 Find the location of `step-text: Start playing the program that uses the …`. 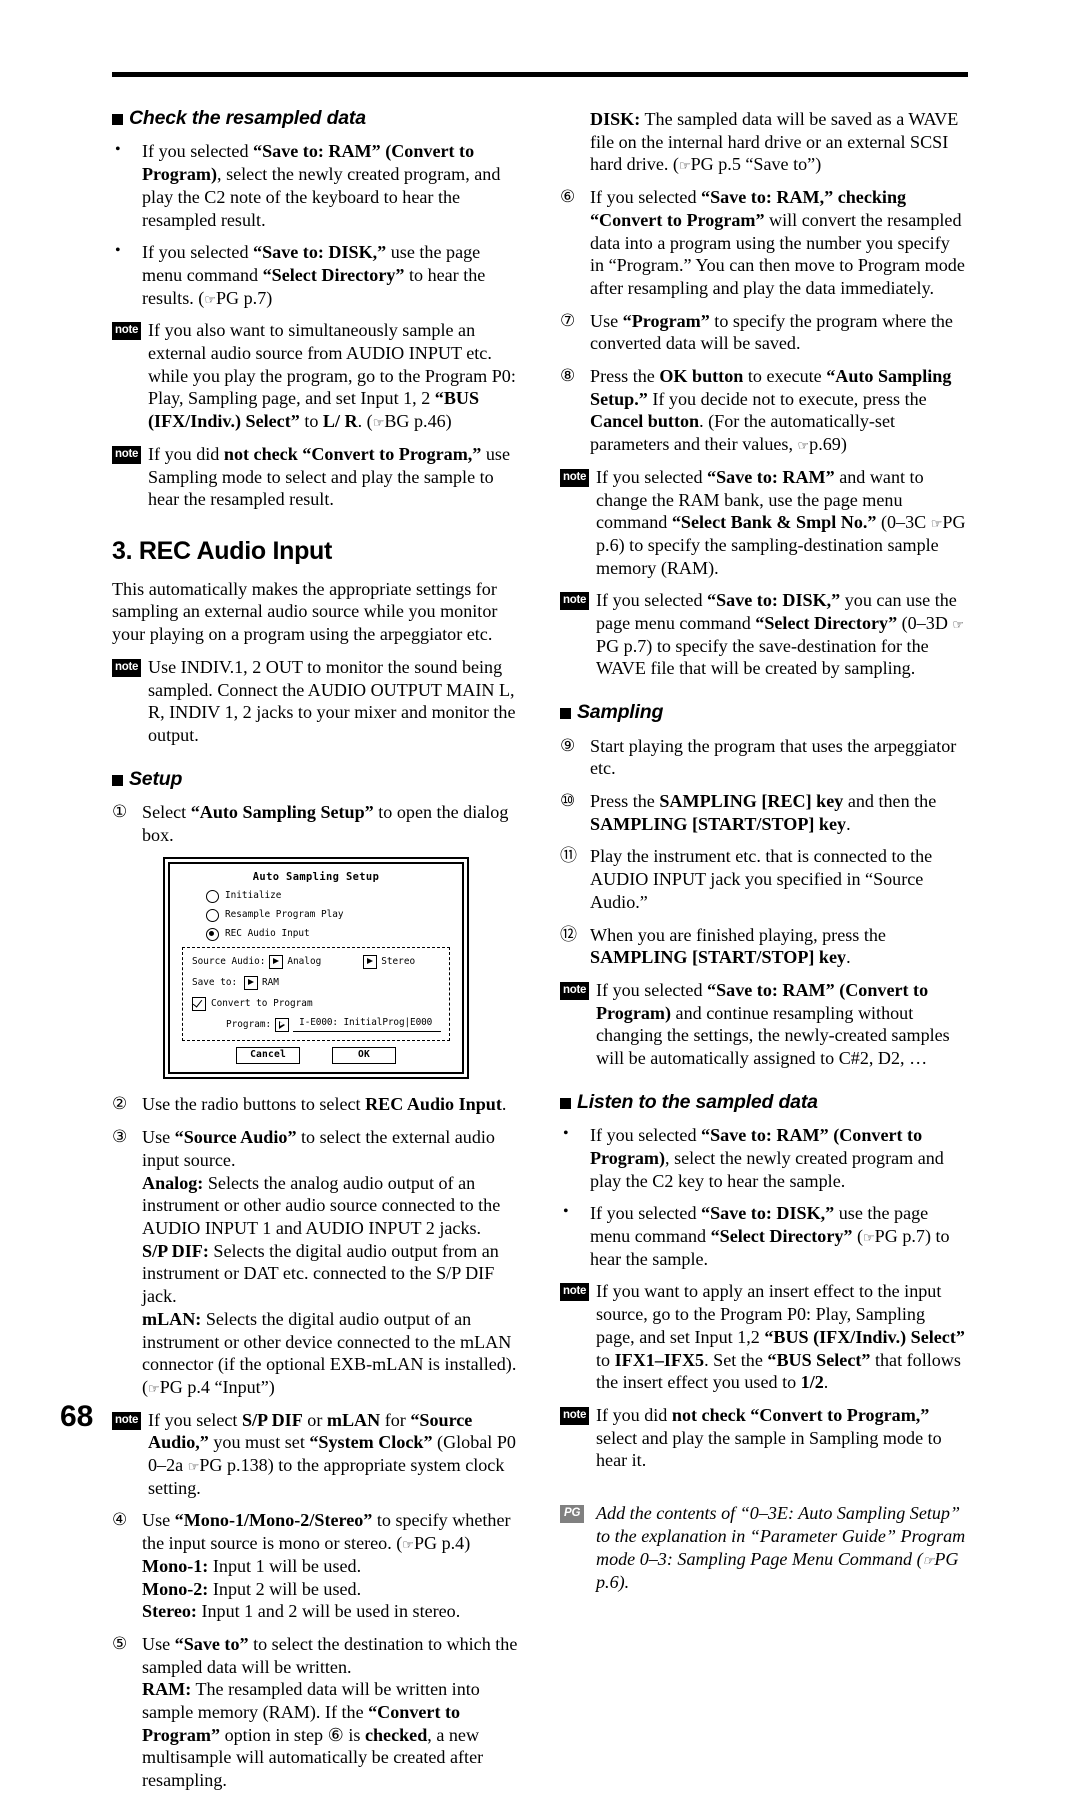

step-text: Start playing the program that uses the … is located at coordinates (773, 757).